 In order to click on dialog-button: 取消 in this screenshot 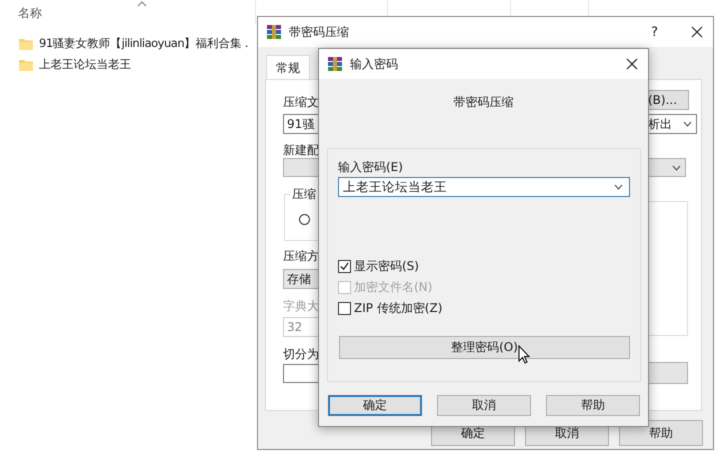, I will do `click(484, 405)`.